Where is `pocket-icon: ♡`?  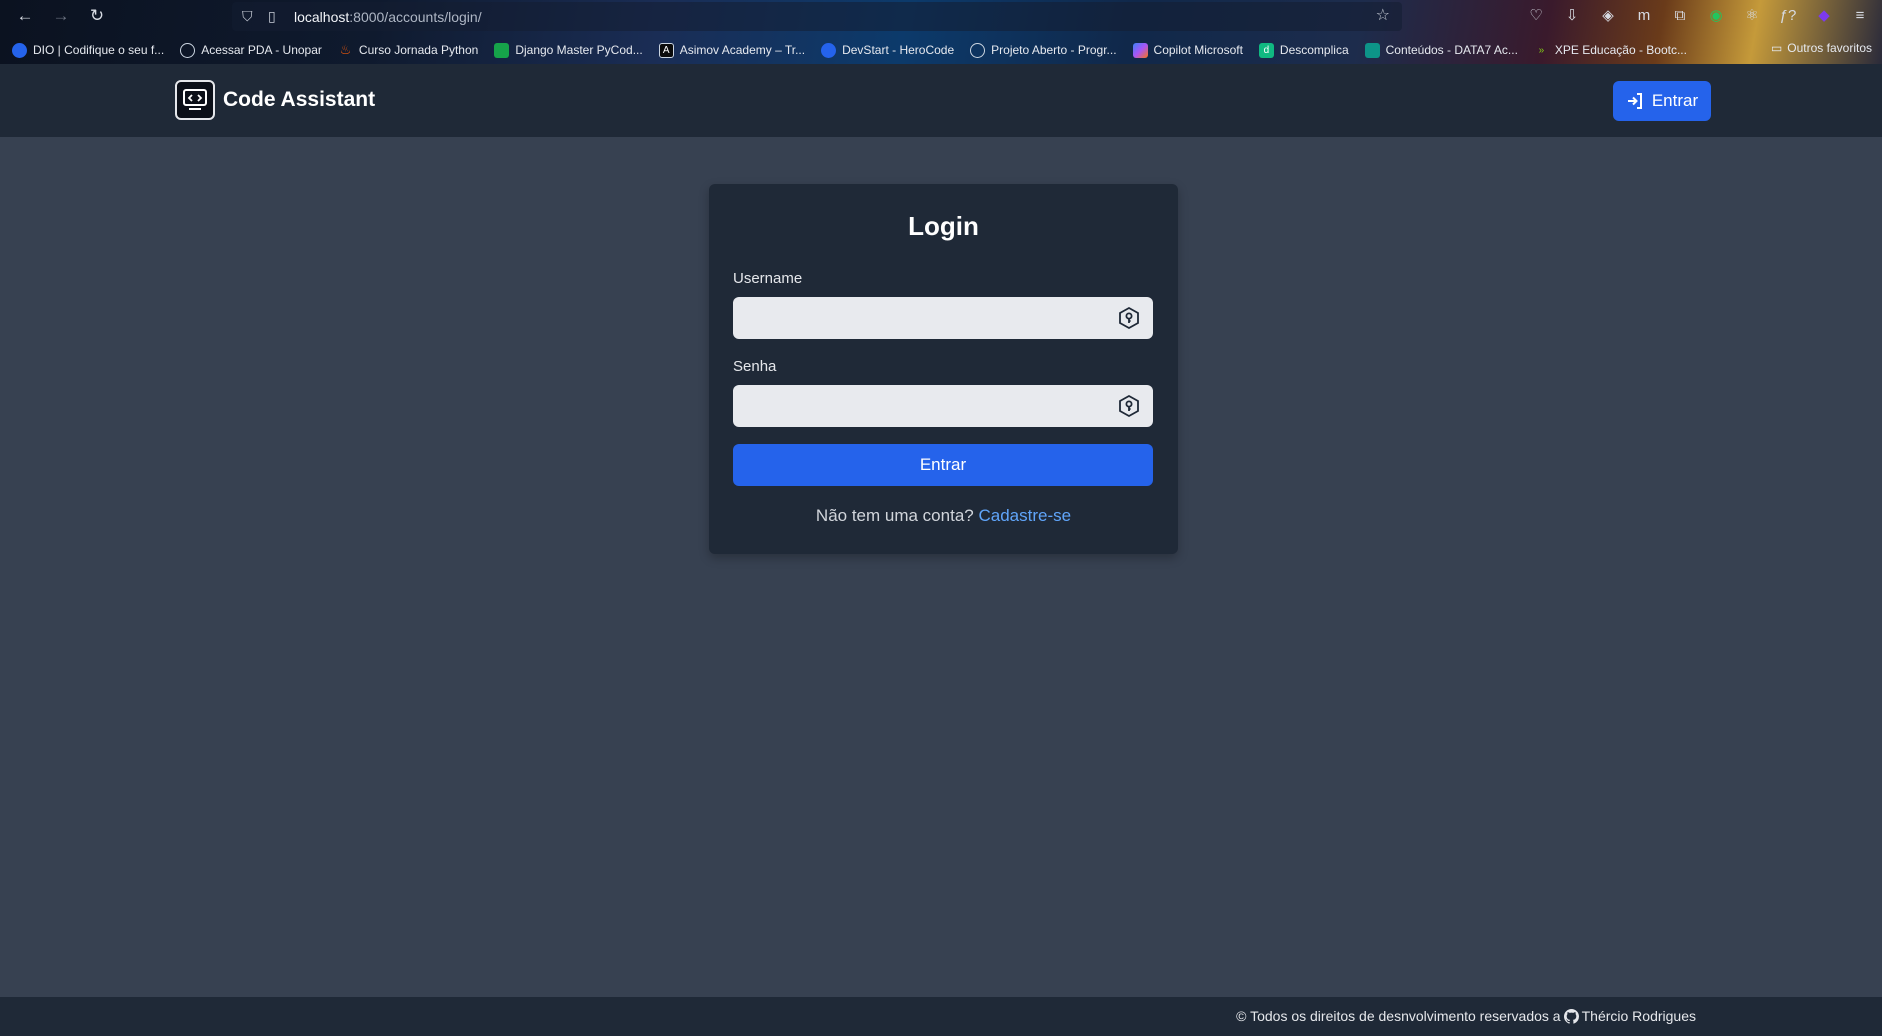 pocket-icon: ♡ is located at coordinates (1536, 16).